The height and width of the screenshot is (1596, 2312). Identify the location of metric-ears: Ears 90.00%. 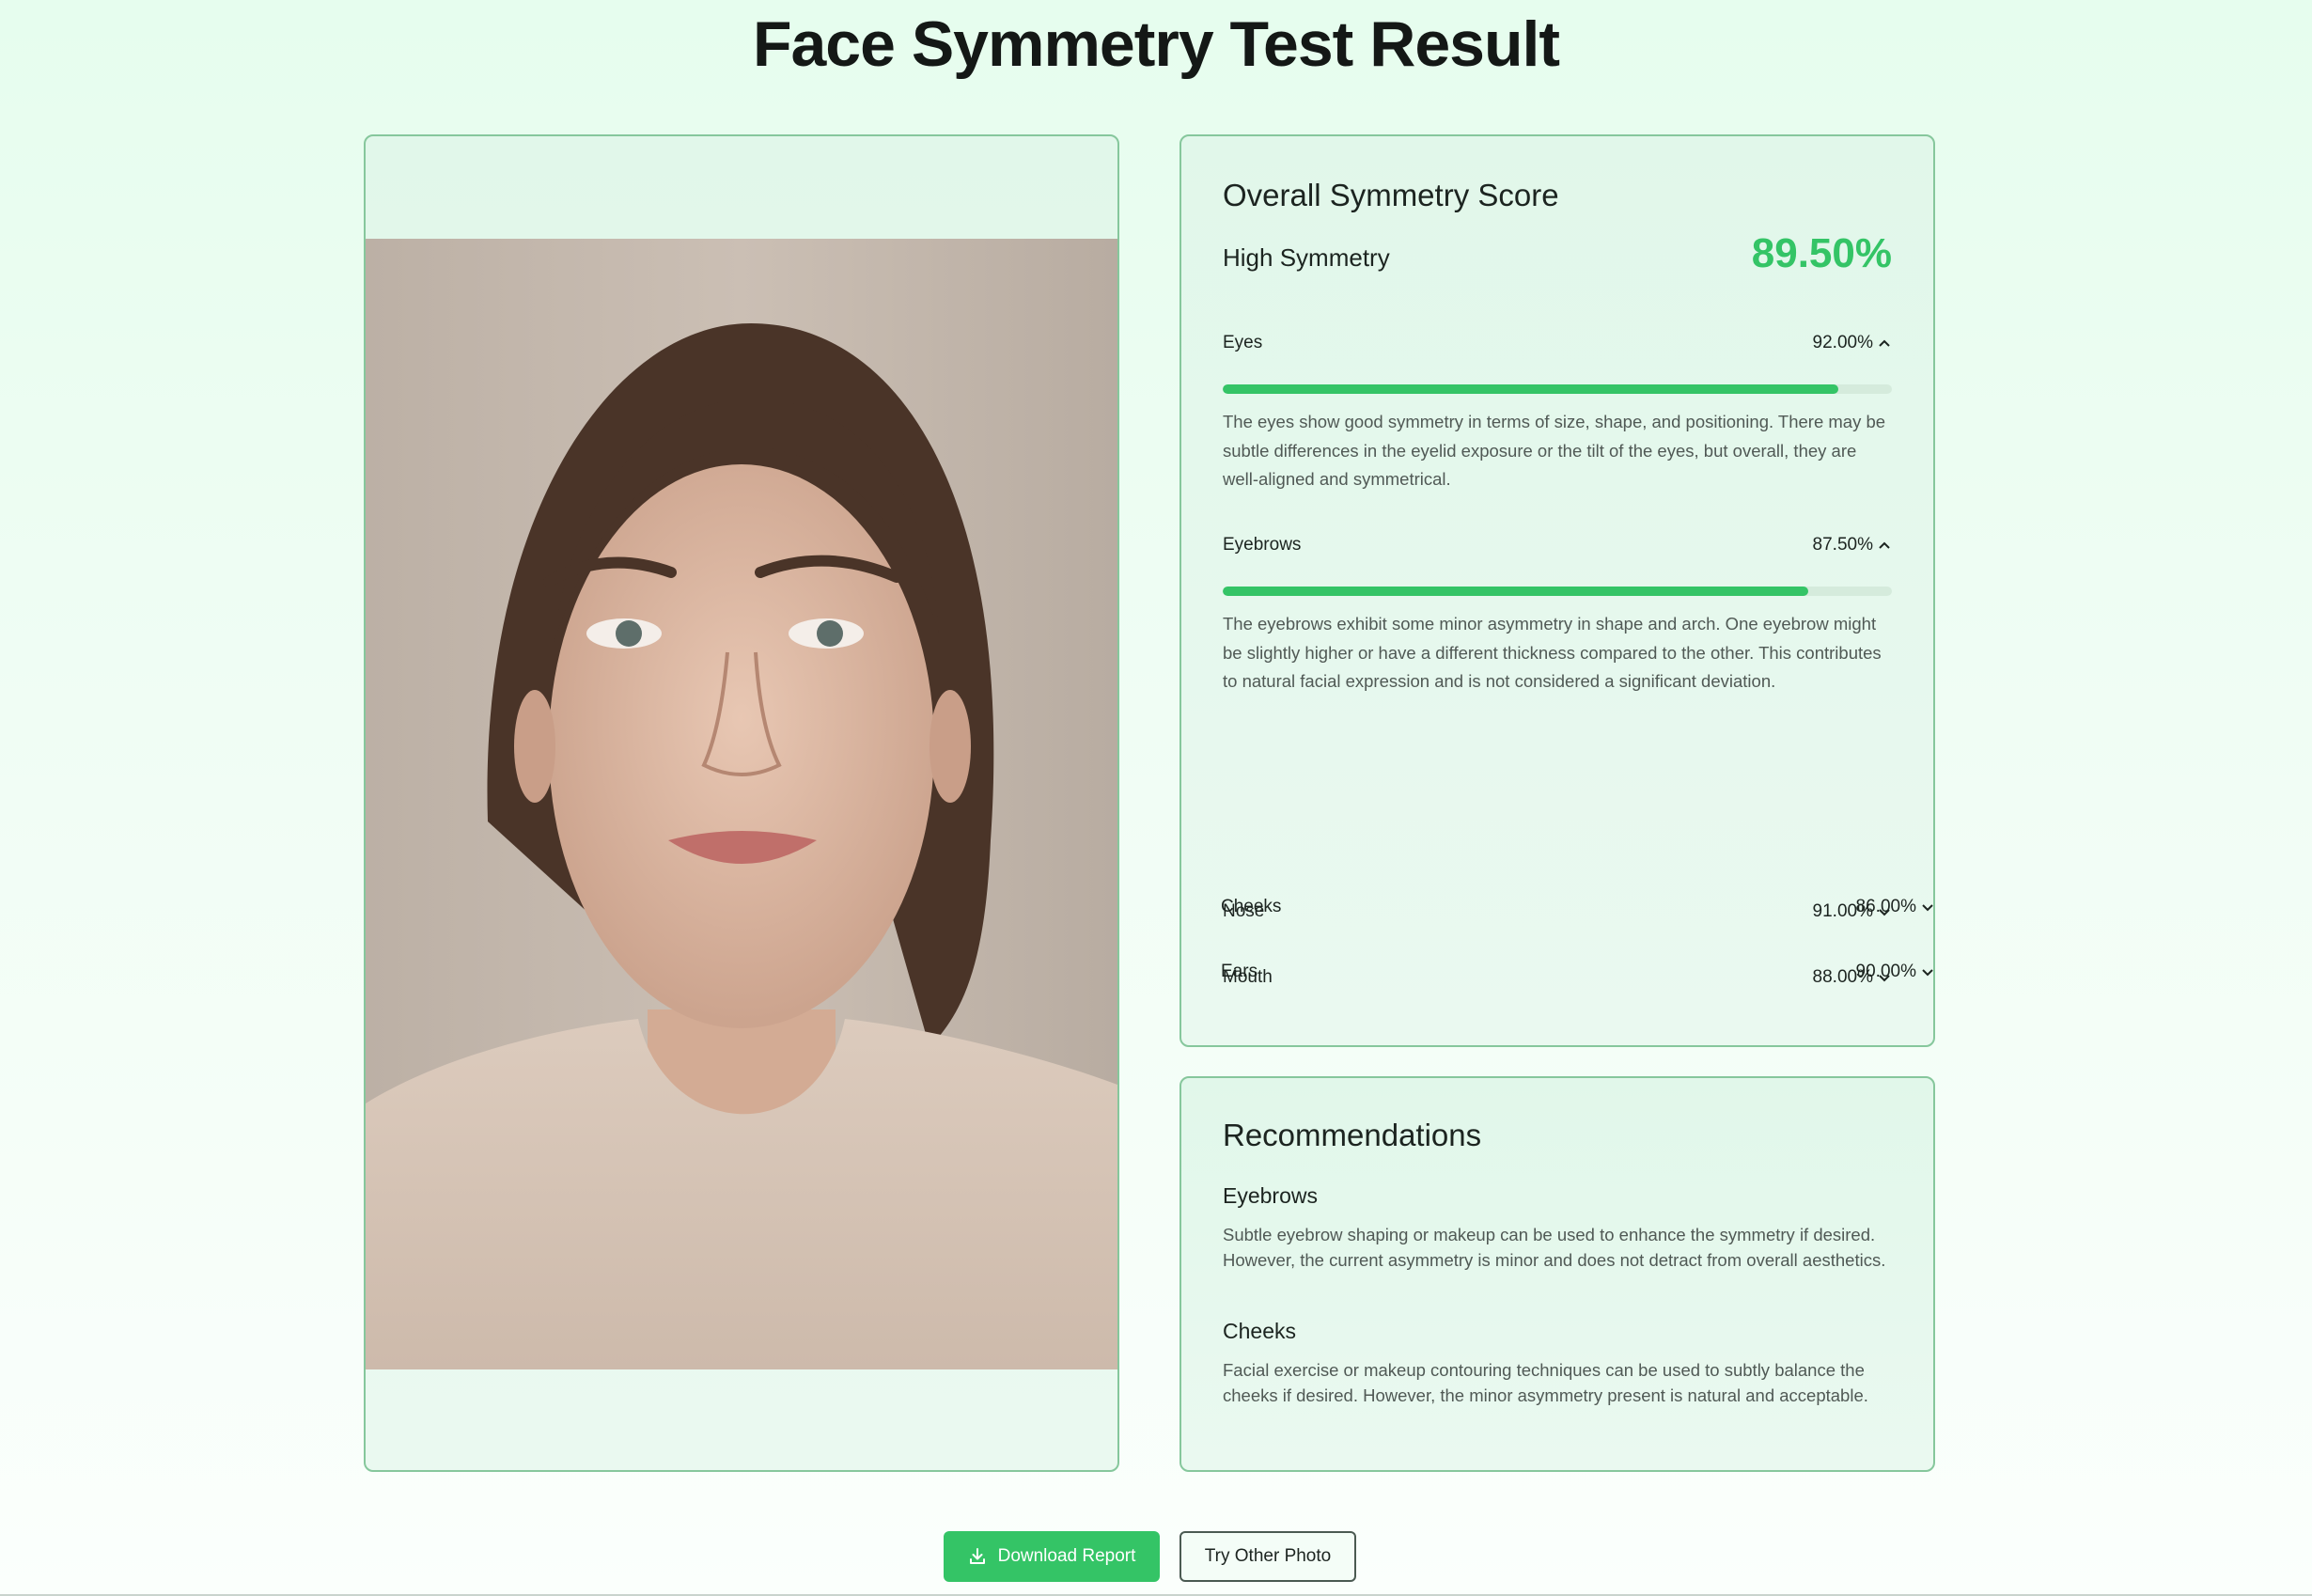
(1578, 972).